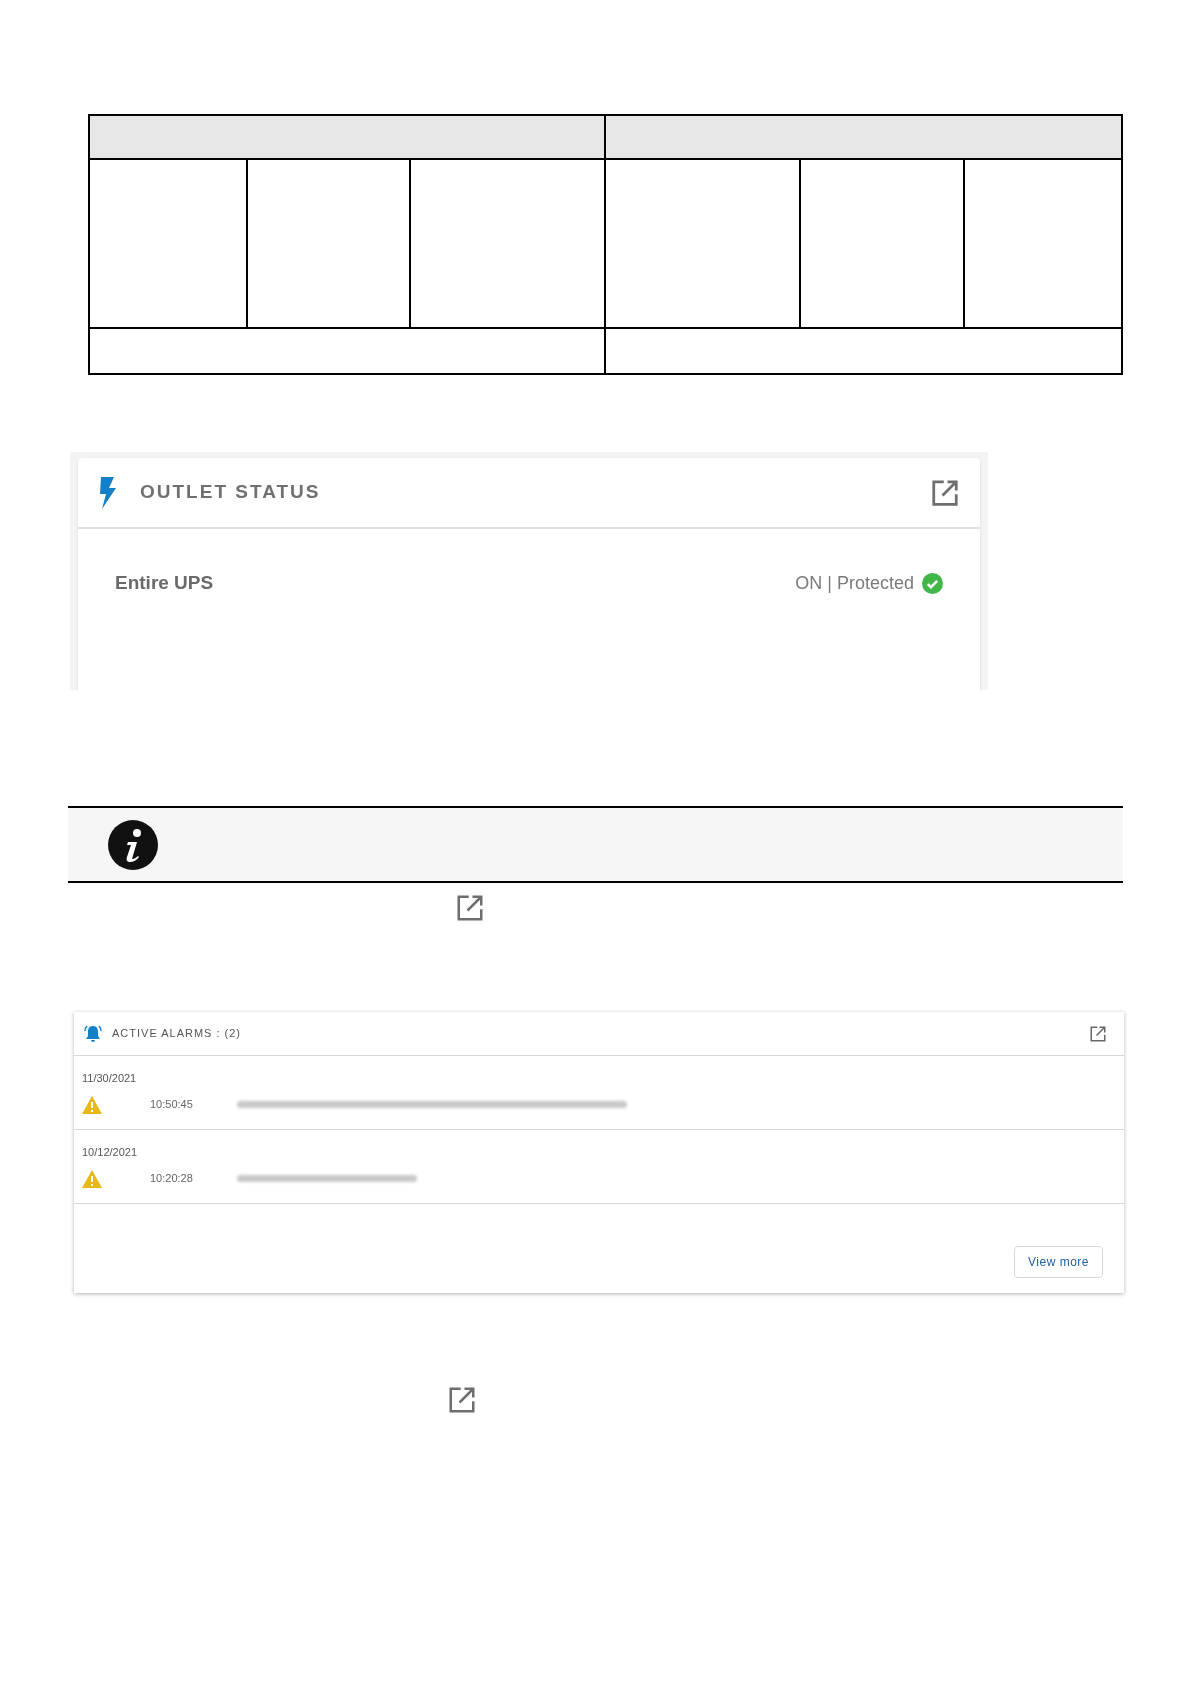 The width and height of the screenshot is (1191, 1684). What do you see at coordinates (108, 492) in the screenshot?
I see `lightning-bolt-icon` at bounding box center [108, 492].